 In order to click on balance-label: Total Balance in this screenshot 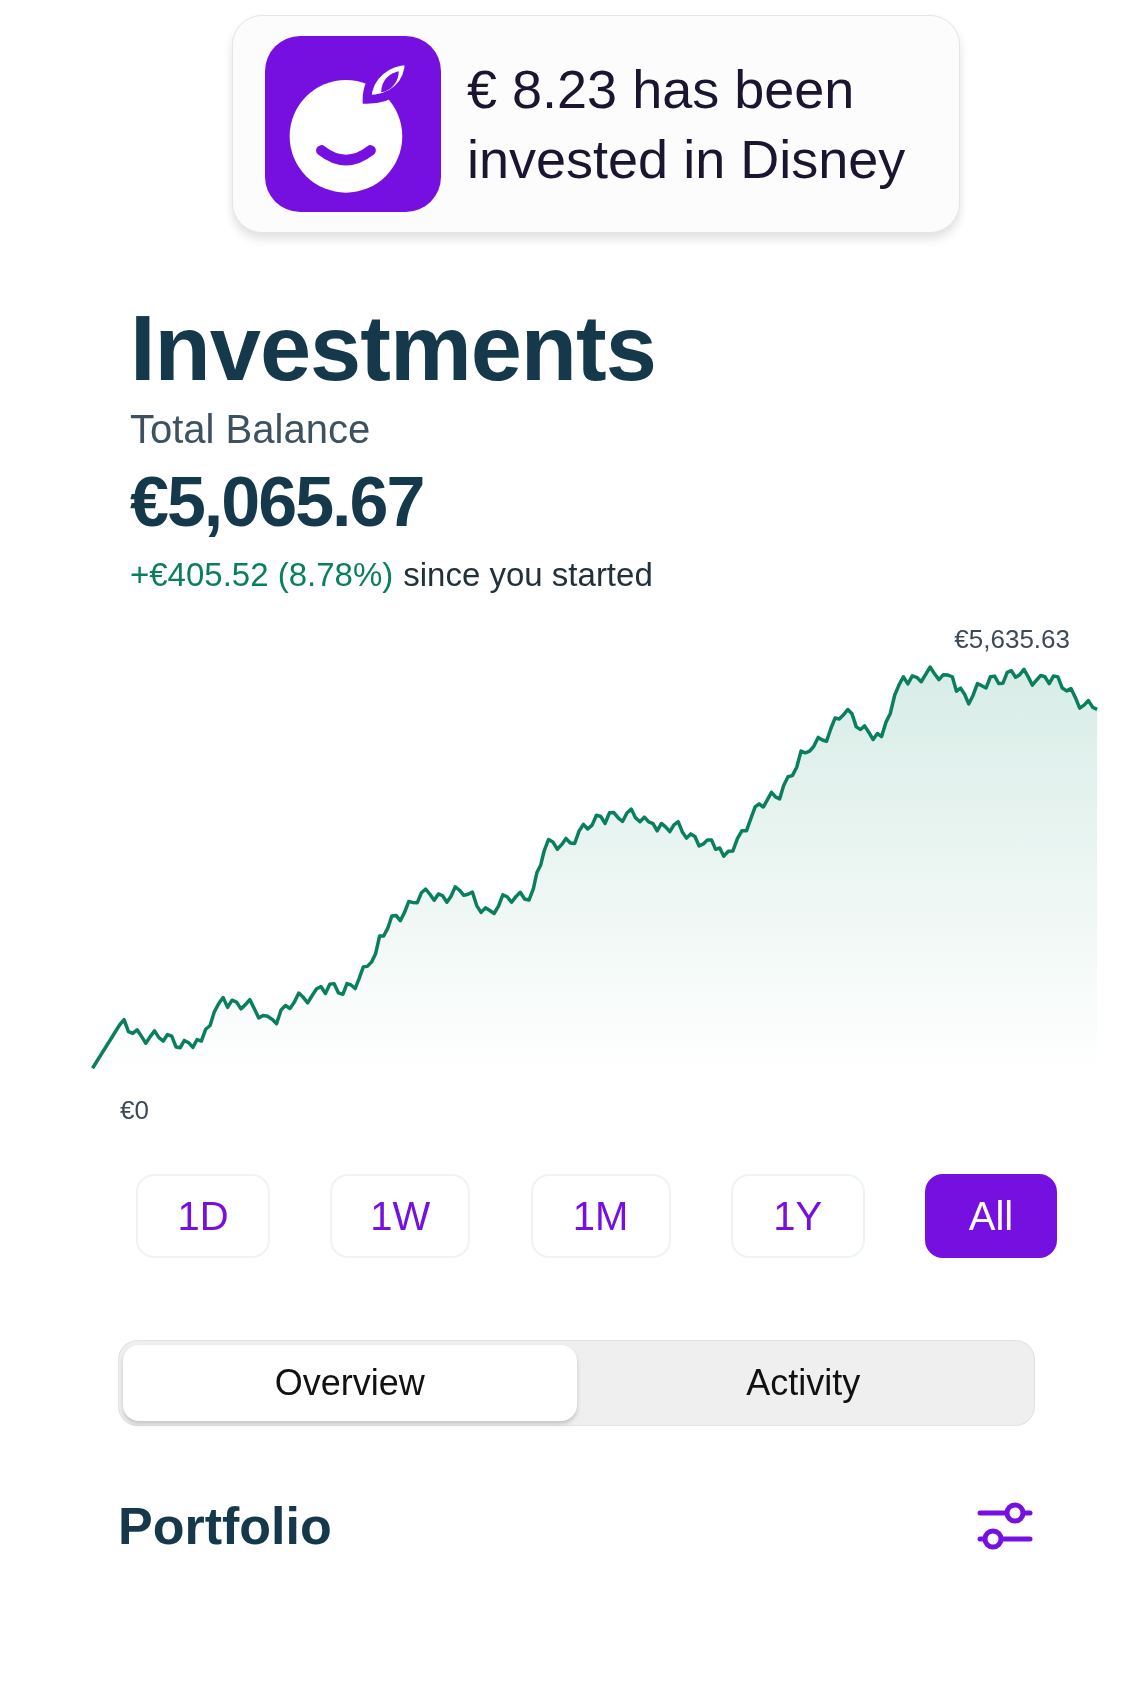, I will do `click(251, 429)`.